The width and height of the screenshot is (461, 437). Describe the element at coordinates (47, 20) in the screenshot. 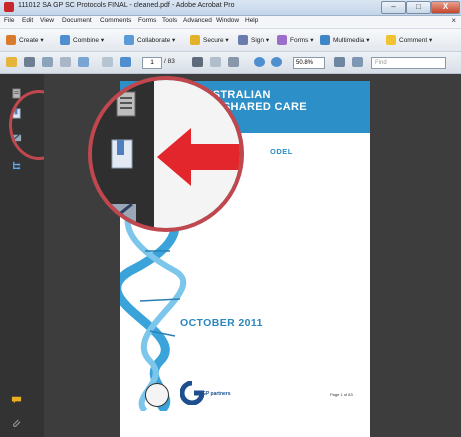

I see `menu-view: View` at that location.